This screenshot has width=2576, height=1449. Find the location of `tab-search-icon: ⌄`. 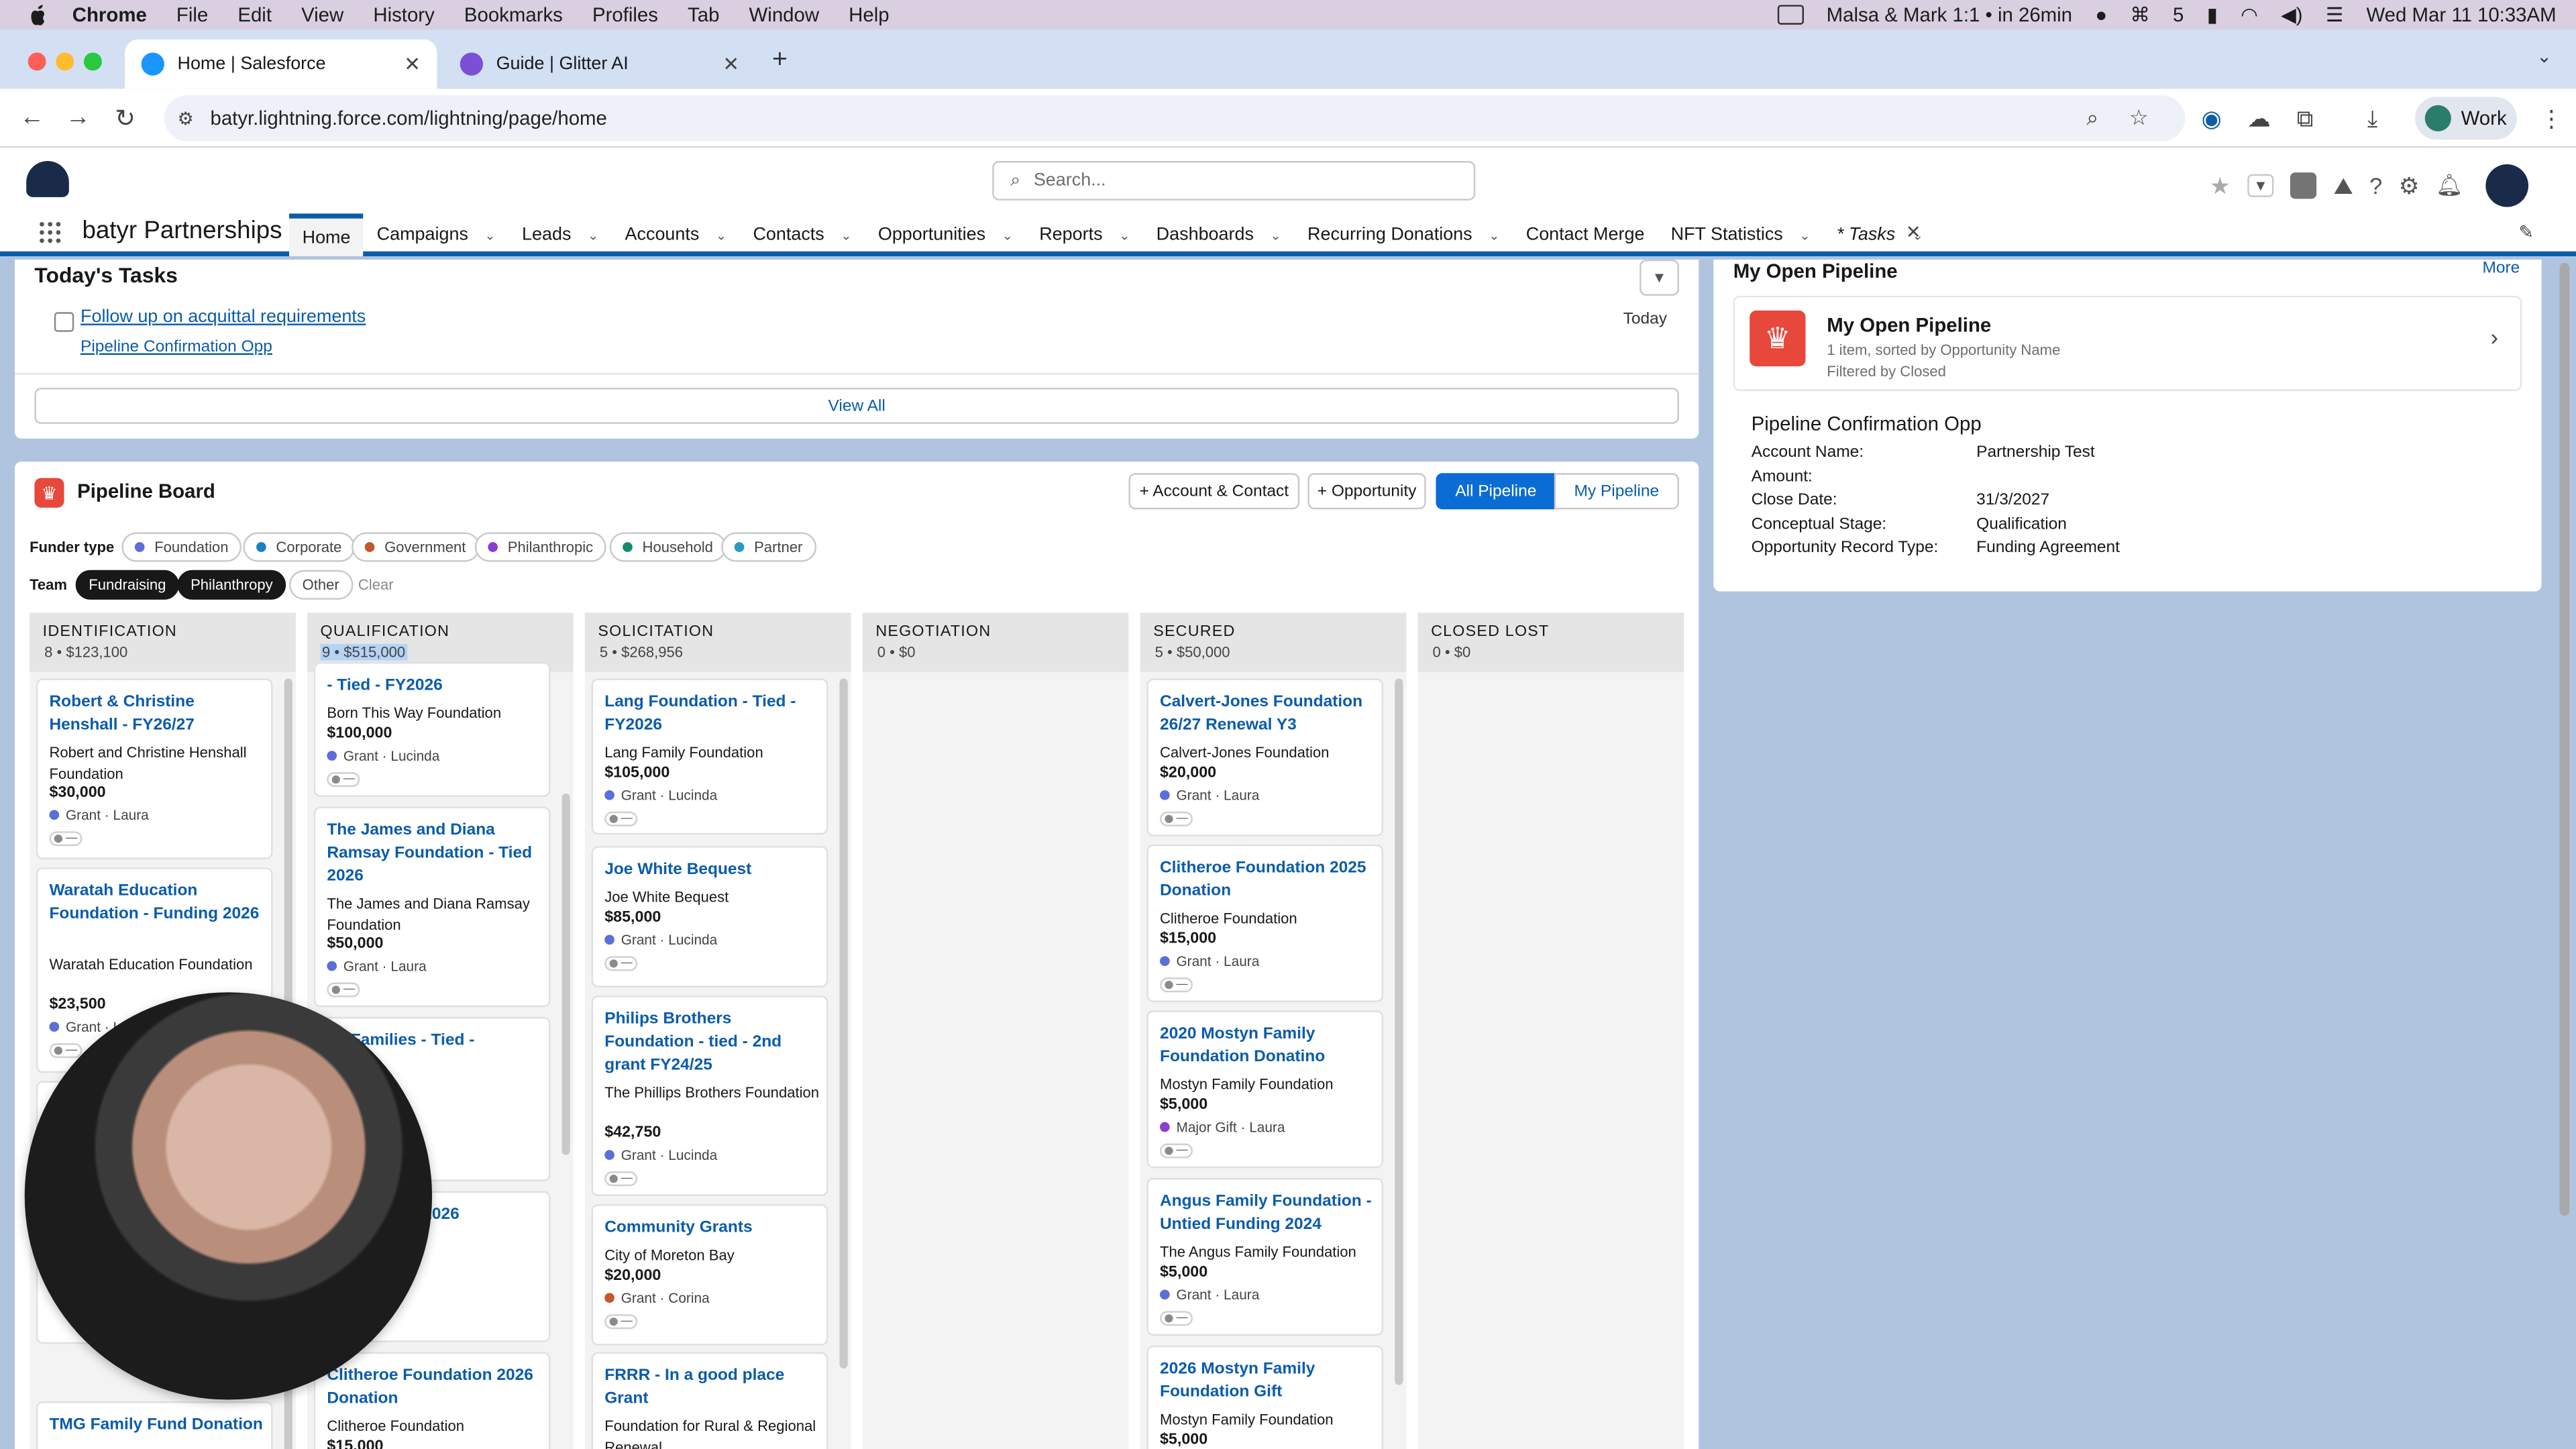

tab-search-icon: ⌄ is located at coordinates (2544, 56).